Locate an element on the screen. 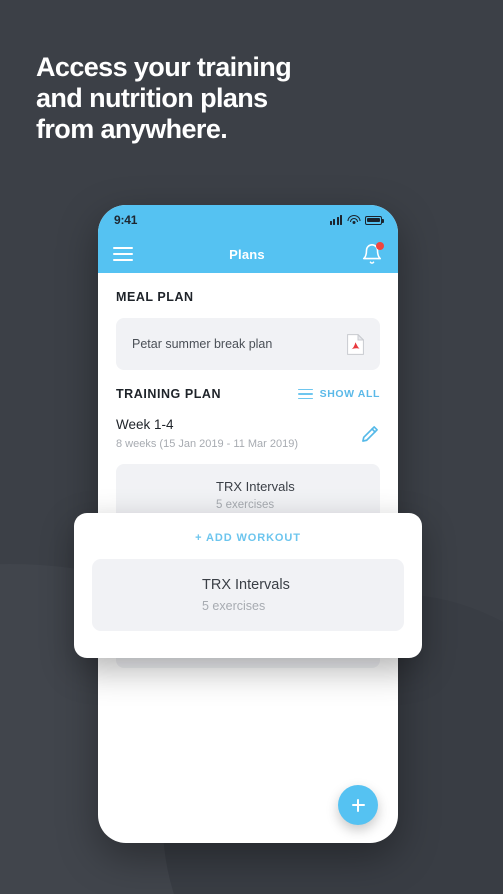  trx-workout-photo is located at coordinates (139, 595).